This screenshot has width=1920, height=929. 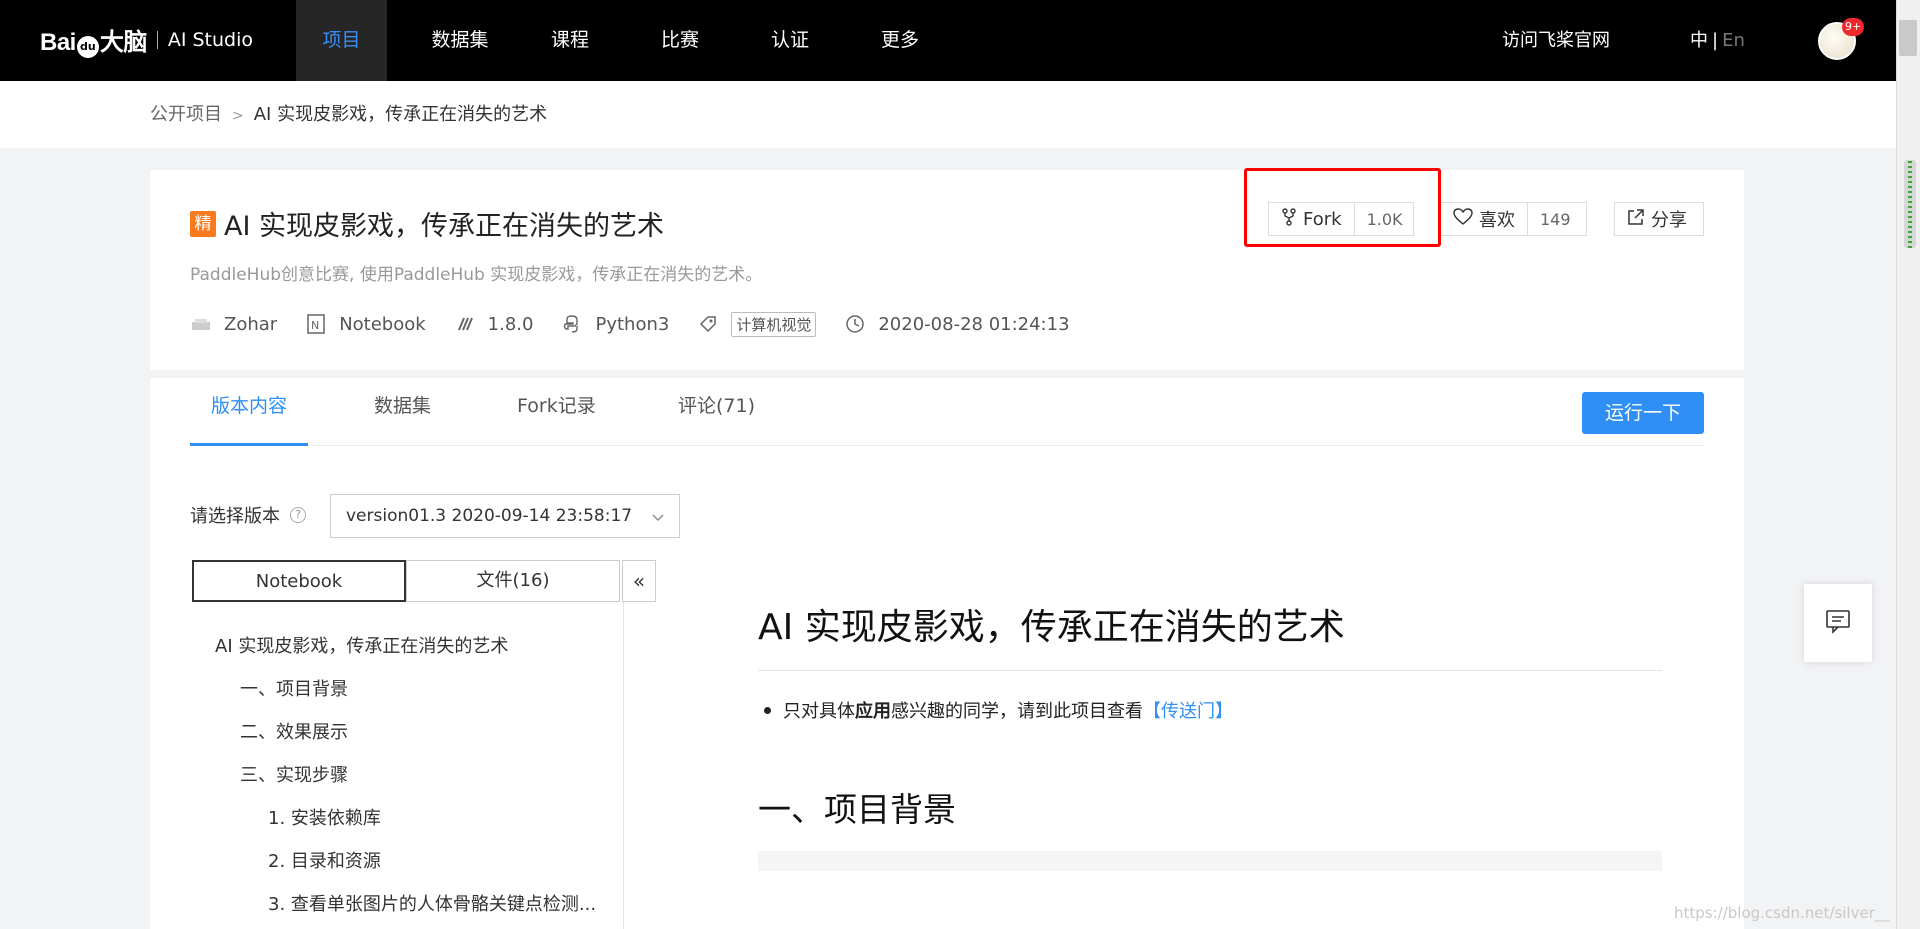 I want to click on nav-item-certification: 认证, so click(x=790, y=40).